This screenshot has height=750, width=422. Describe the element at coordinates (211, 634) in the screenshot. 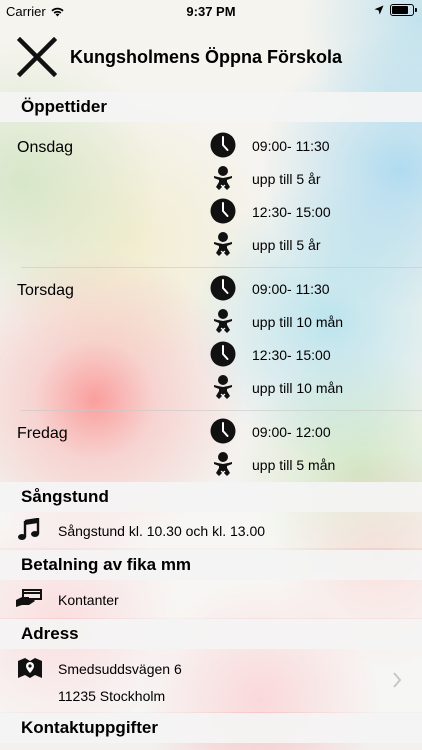

I see `section-header-address: Adress` at that location.